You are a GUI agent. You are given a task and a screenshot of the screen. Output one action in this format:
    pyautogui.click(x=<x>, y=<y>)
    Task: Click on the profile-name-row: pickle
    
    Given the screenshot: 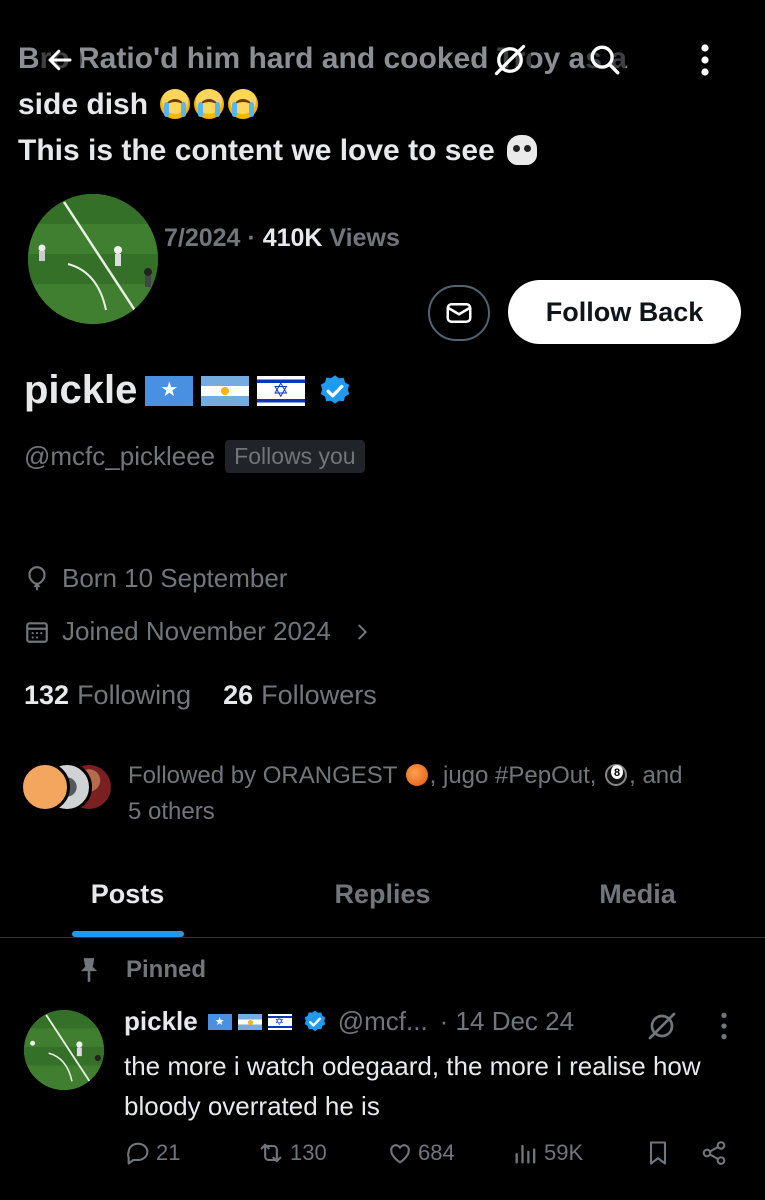 What is the action you would take?
    pyautogui.click(x=188, y=390)
    